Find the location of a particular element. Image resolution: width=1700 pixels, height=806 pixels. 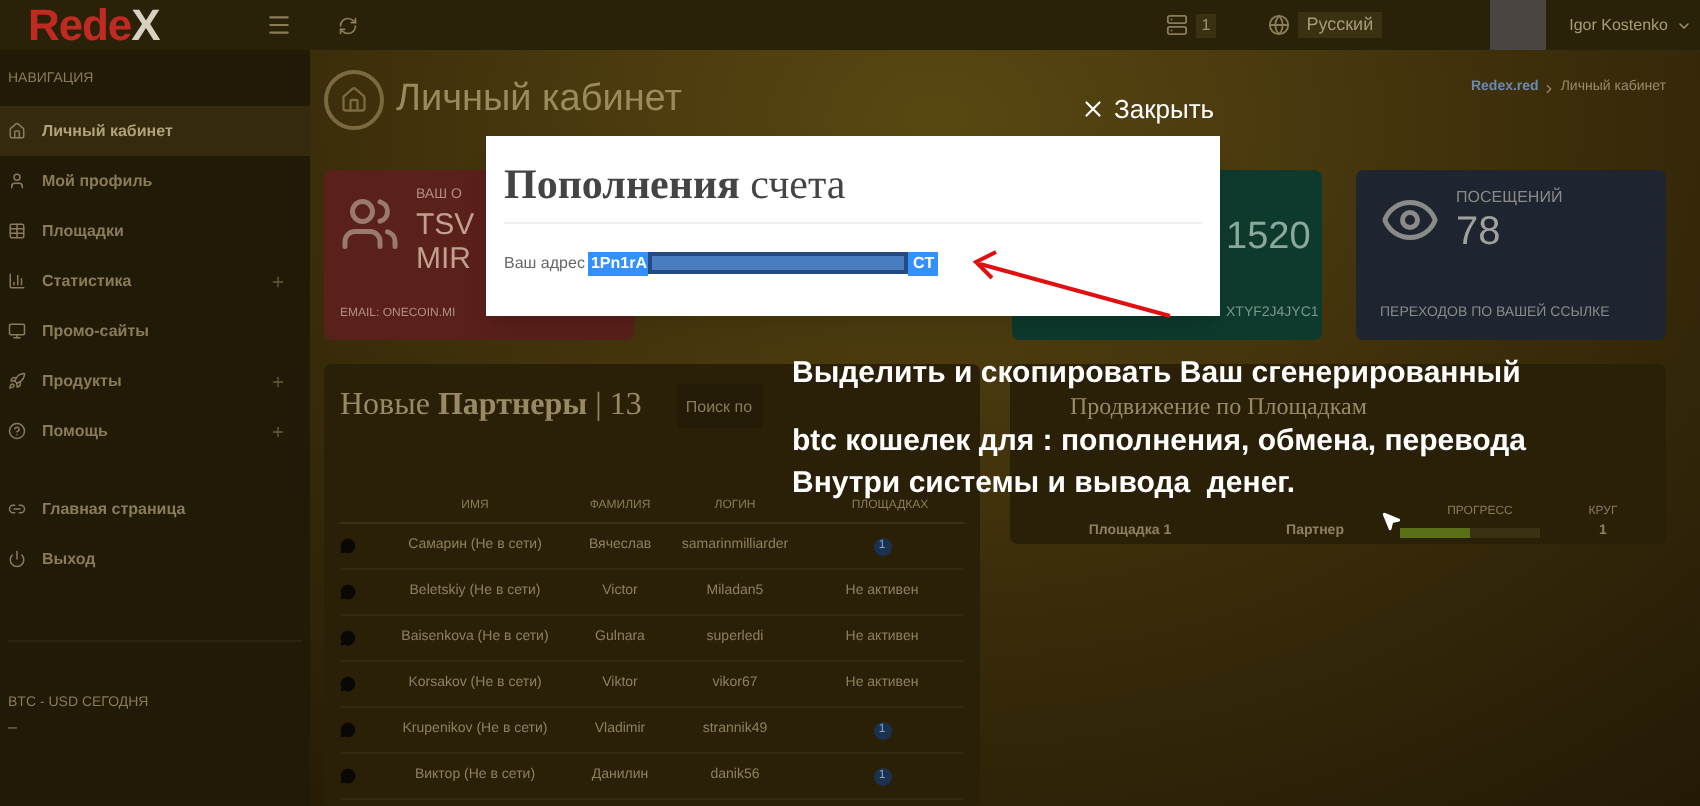

monitor-icon is located at coordinates (17, 331).